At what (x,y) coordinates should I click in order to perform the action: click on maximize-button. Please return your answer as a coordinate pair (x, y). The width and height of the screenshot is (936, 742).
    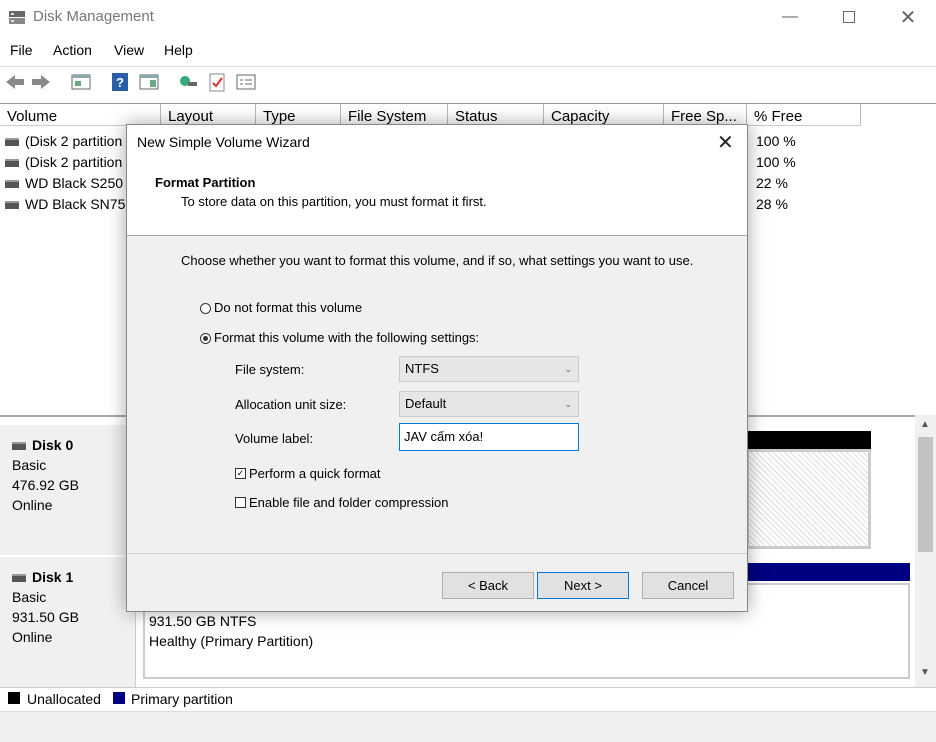
    Looking at the image, I should click on (849, 17).